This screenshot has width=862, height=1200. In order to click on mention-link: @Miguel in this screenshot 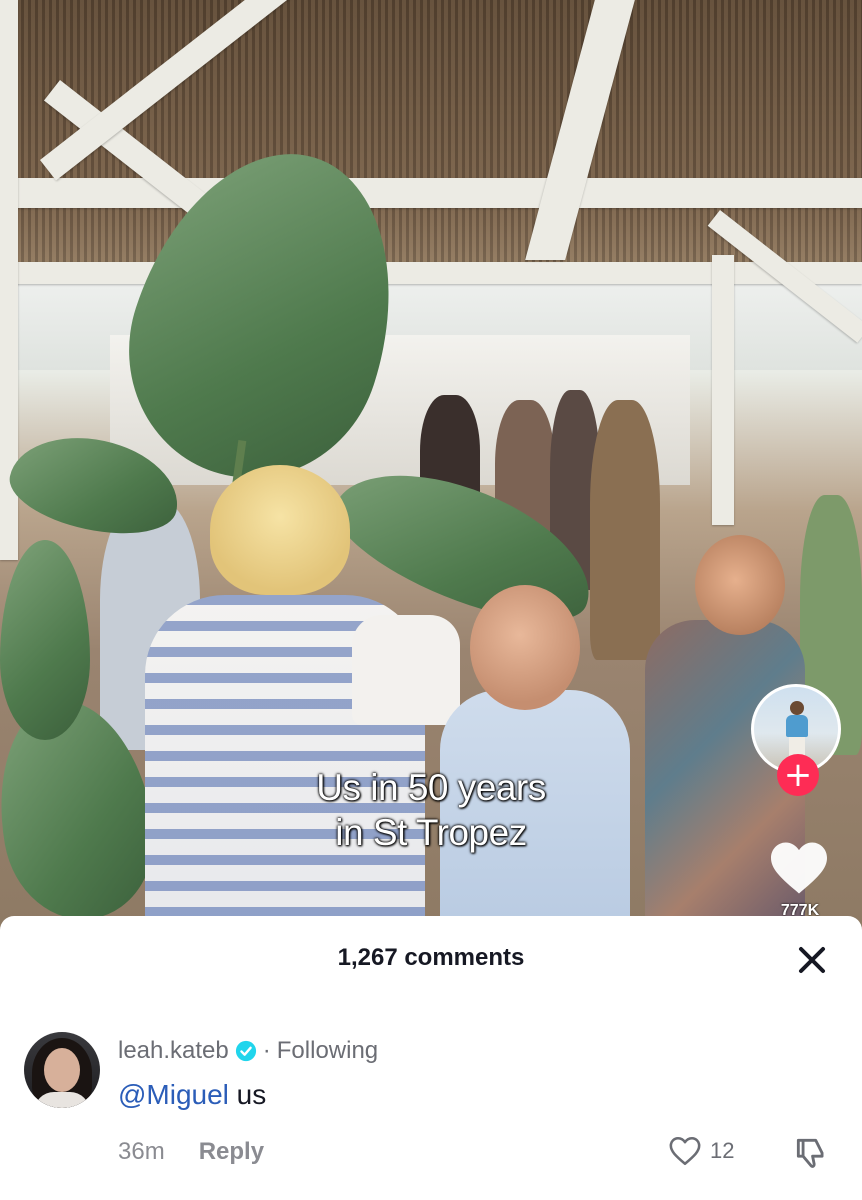, I will do `click(173, 1094)`.